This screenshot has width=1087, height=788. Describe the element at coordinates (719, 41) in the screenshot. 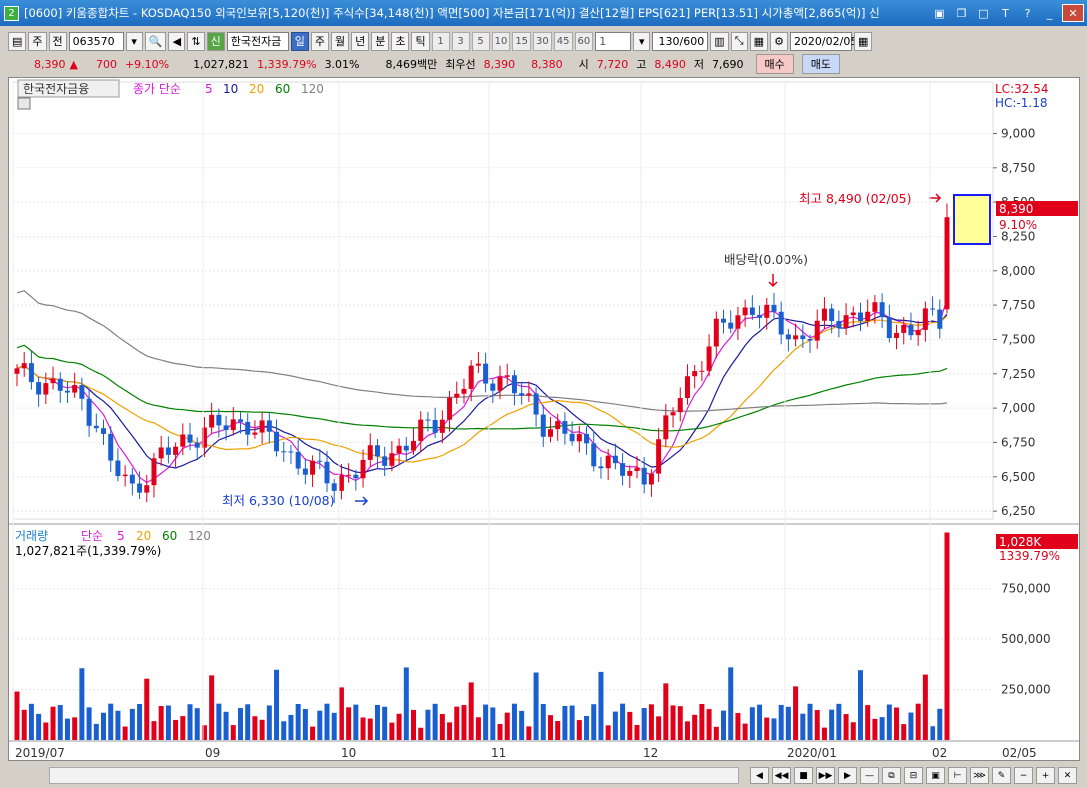

I see `chart-type-icon: ▥` at that location.